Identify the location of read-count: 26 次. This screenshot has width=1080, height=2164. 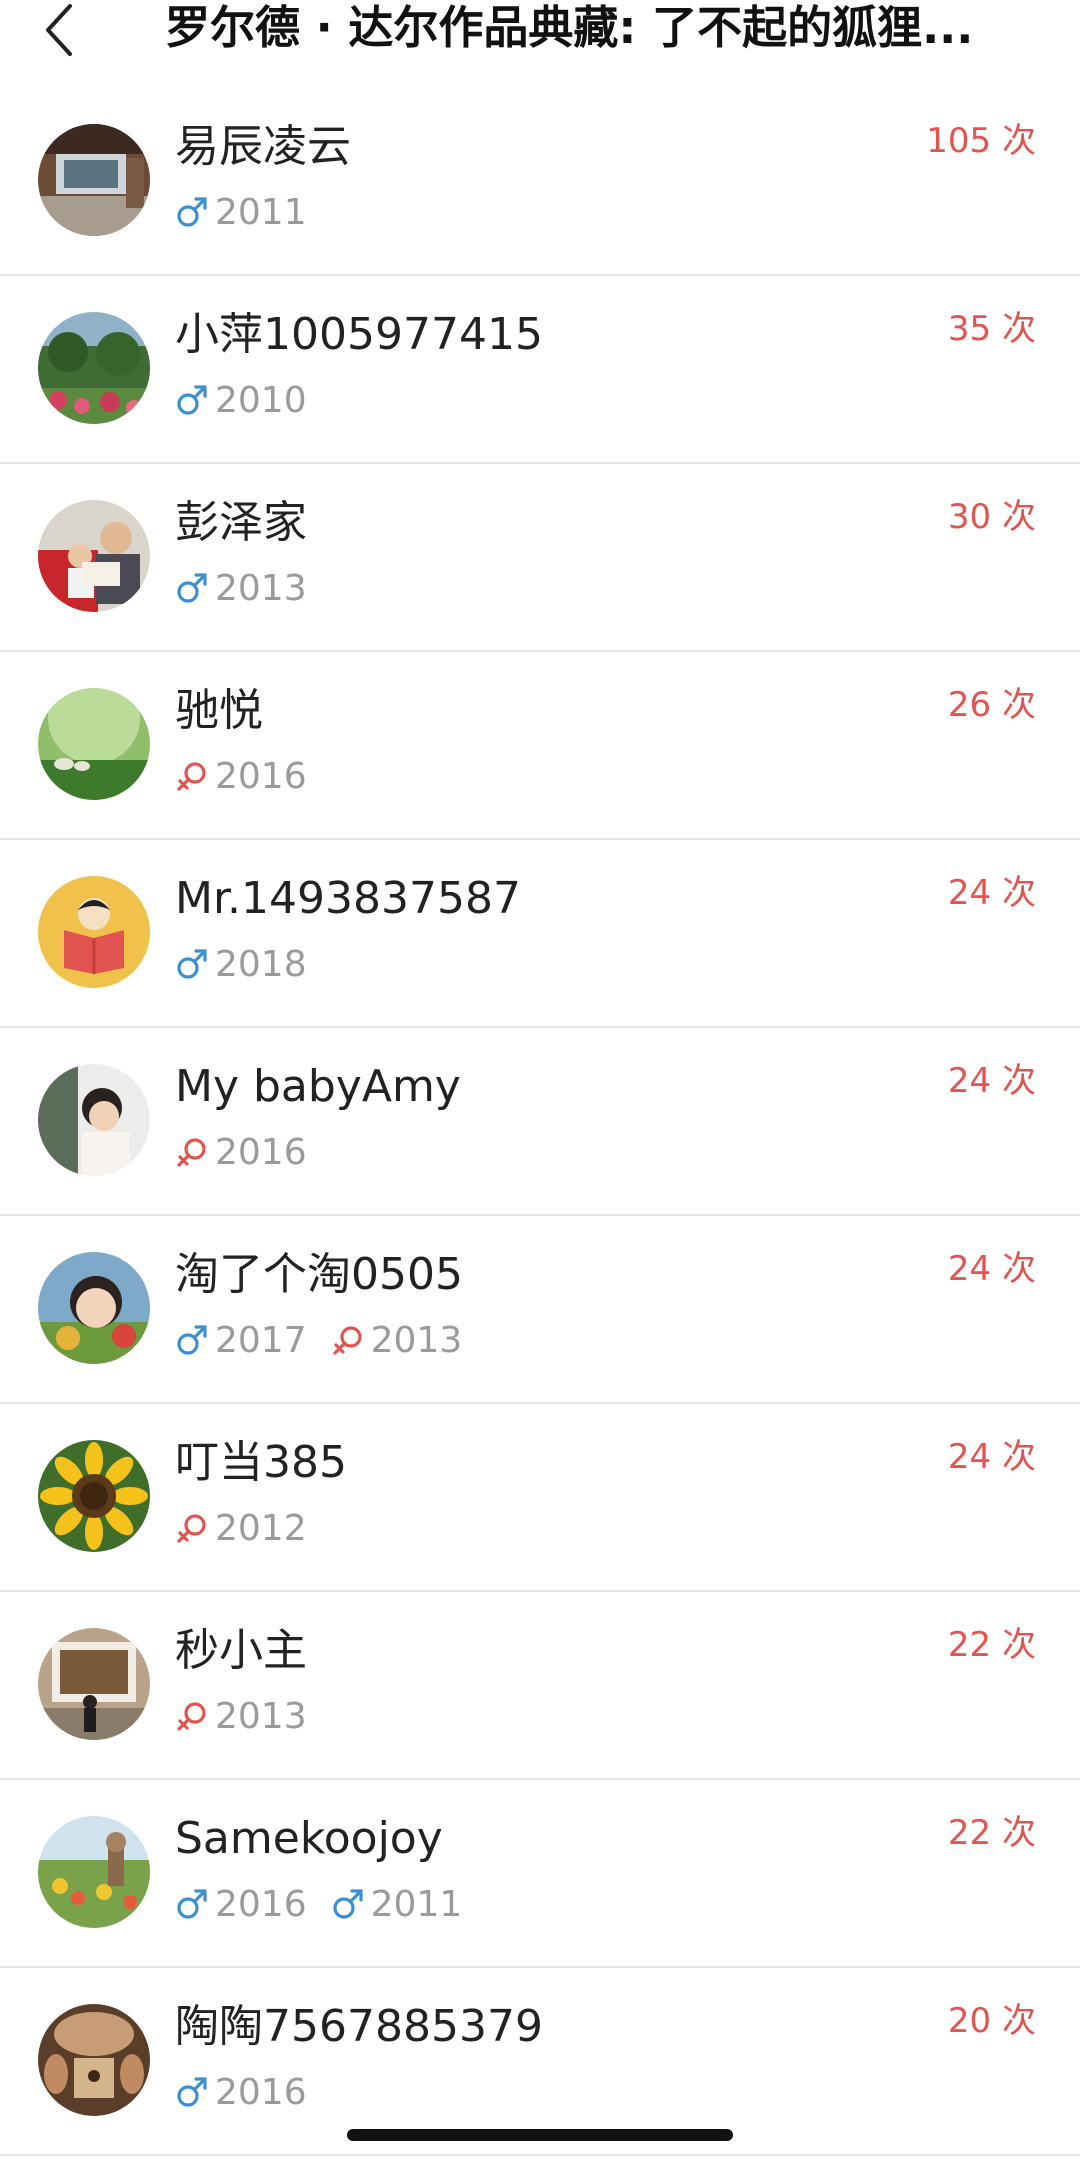
(991, 705).